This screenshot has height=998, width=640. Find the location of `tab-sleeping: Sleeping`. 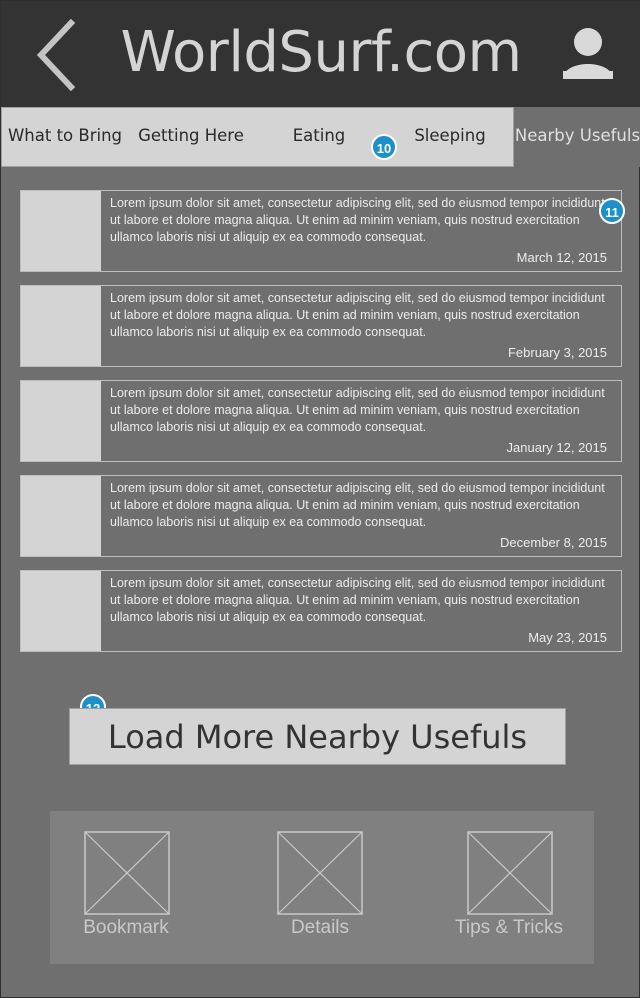

tab-sleeping: Sleeping is located at coordinates (450, 137).